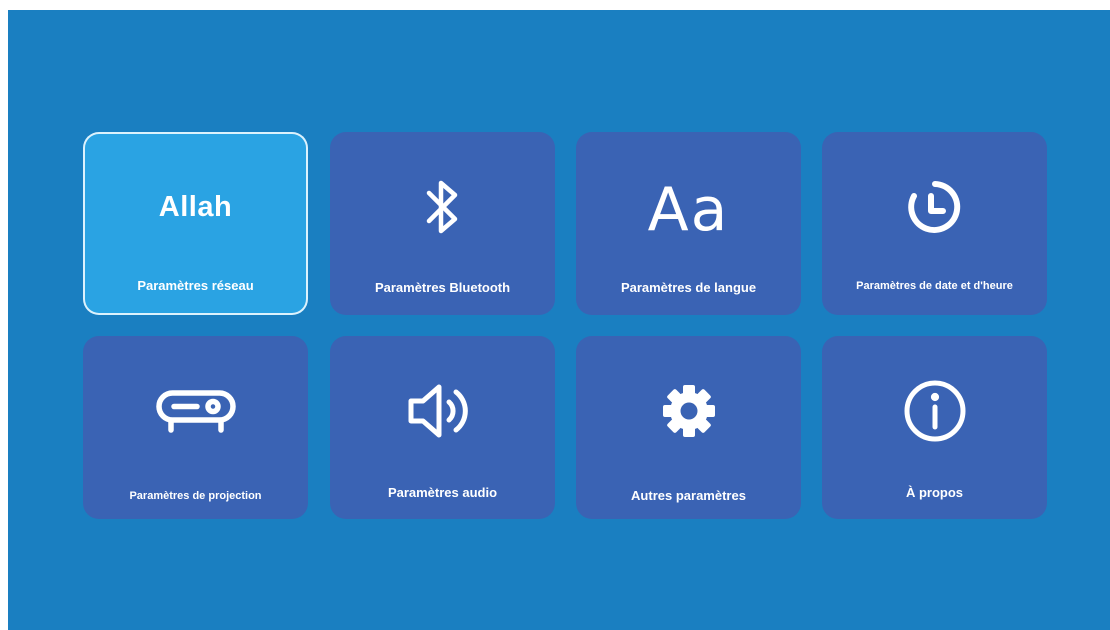 Image resolution: width=1110 pixels, height=630 pixels. I want to click on bluetooth-icon, so click(442, 207).